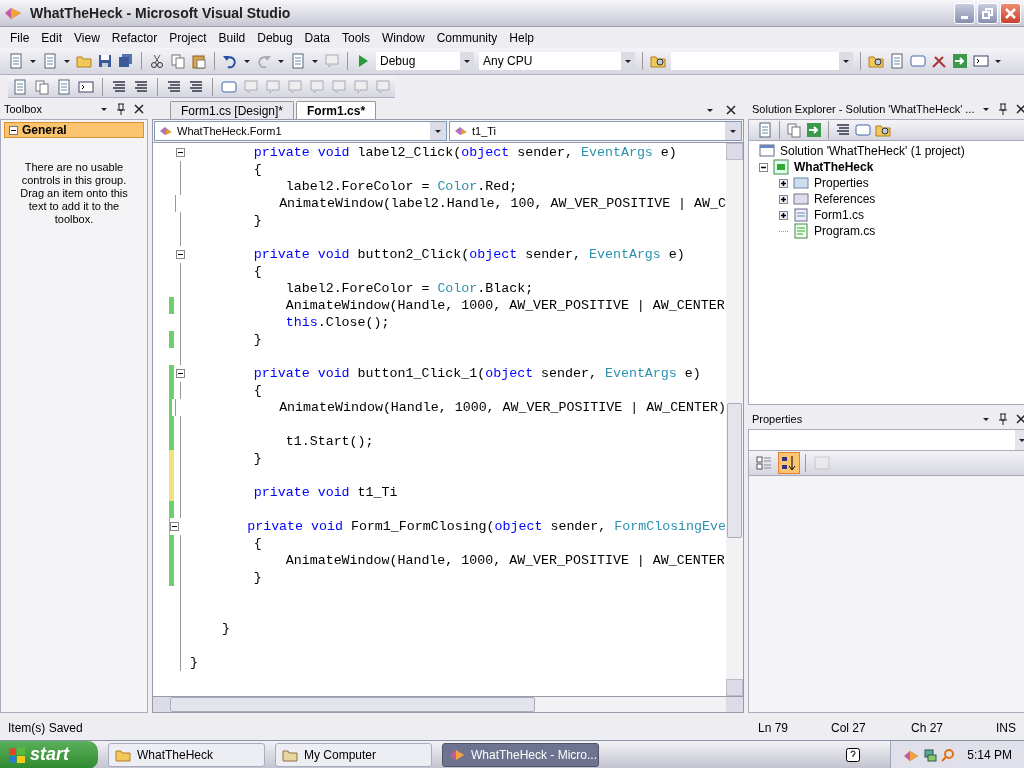 Image resolution: width=1024 pixels, height=768 pixels. I want to click on find-in-files-icon, so click(658, 61).